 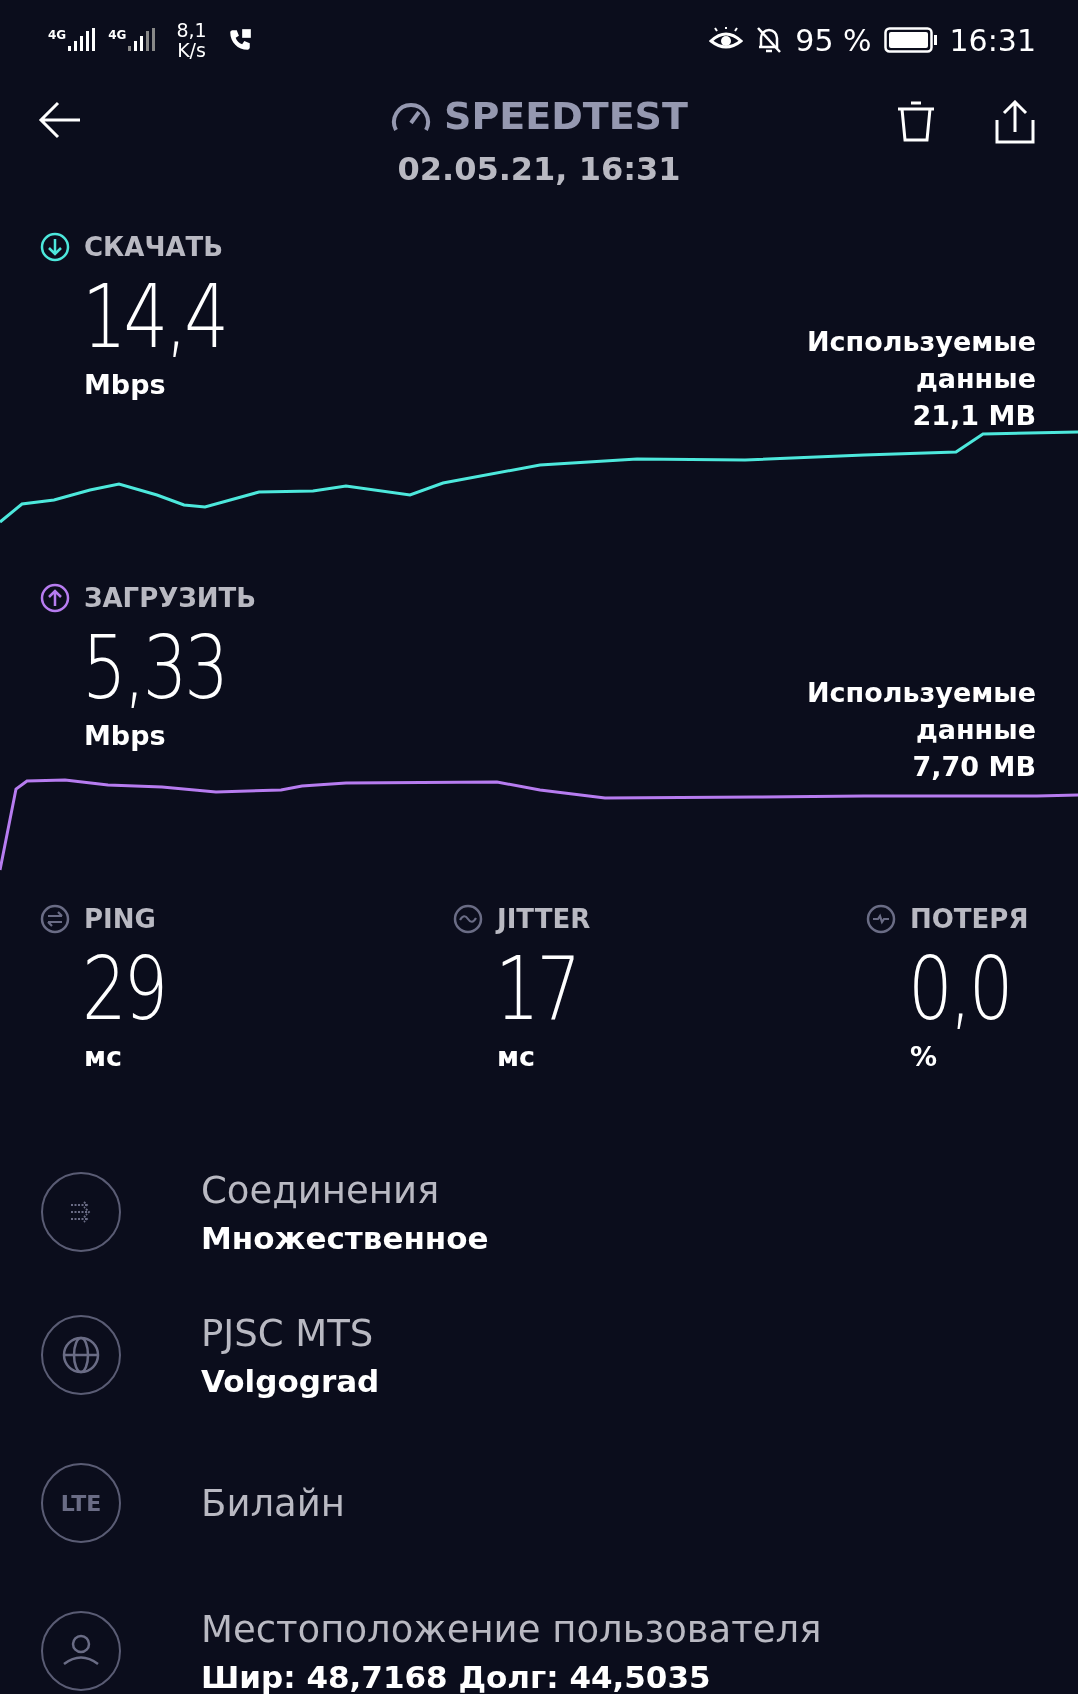 What do you see at coordinates (81, 1355) in the screenshot?
I see `globe-icon` at bounding box center [81, 1355].